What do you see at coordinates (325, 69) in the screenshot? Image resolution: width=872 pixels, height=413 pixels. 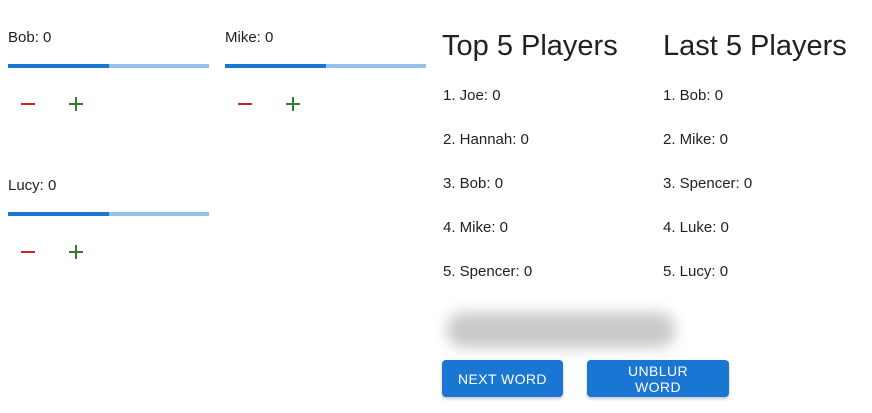 I see `player-card-mike: Mike: 0` at bounding box center [325, 69].